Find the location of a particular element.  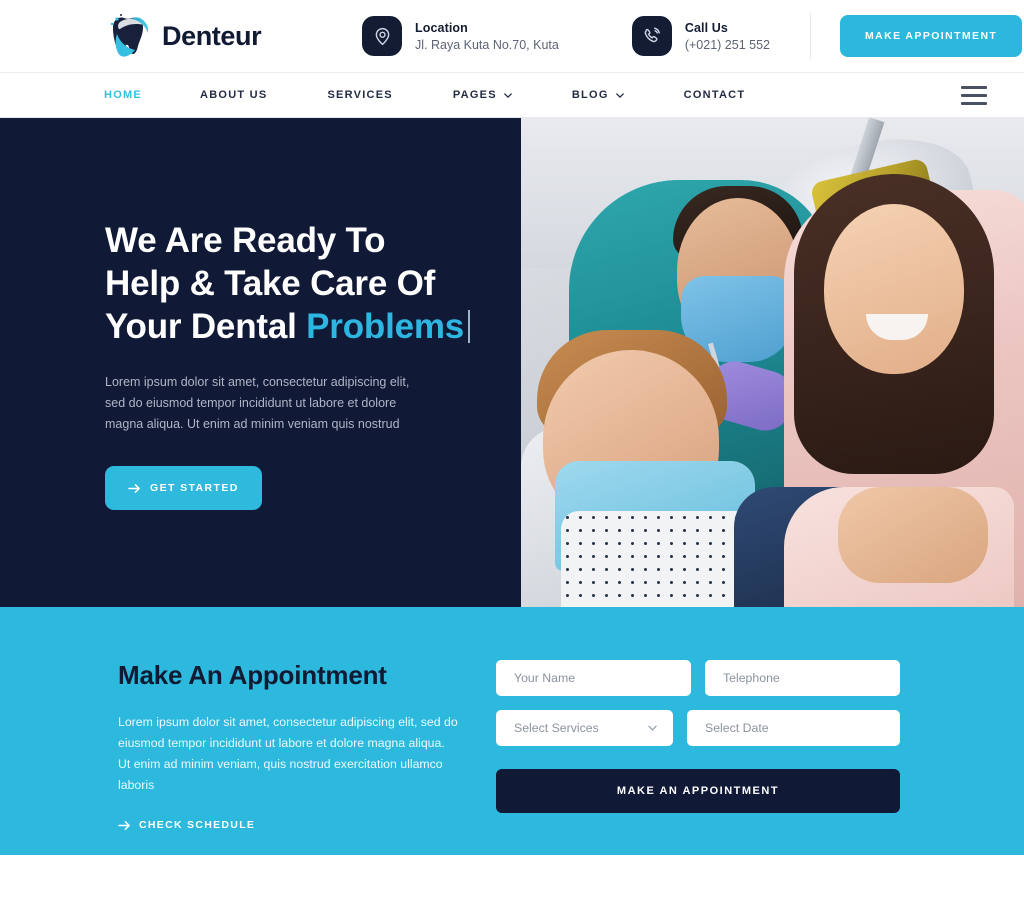

nav-item-home: HOME is located at coordinates (123, 95).